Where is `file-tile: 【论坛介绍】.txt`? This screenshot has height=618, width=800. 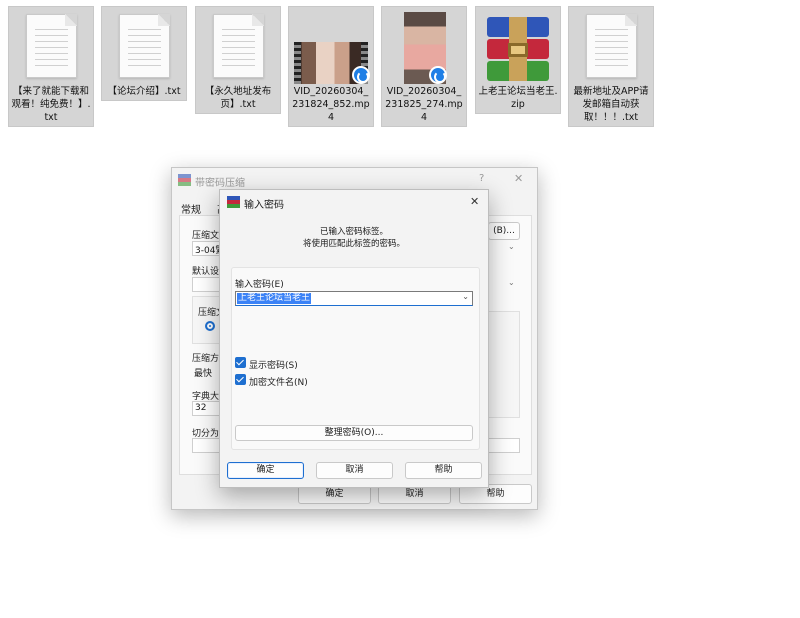 file-tile: 【论坛介绍】.txt is located at coordinates (144, 53).